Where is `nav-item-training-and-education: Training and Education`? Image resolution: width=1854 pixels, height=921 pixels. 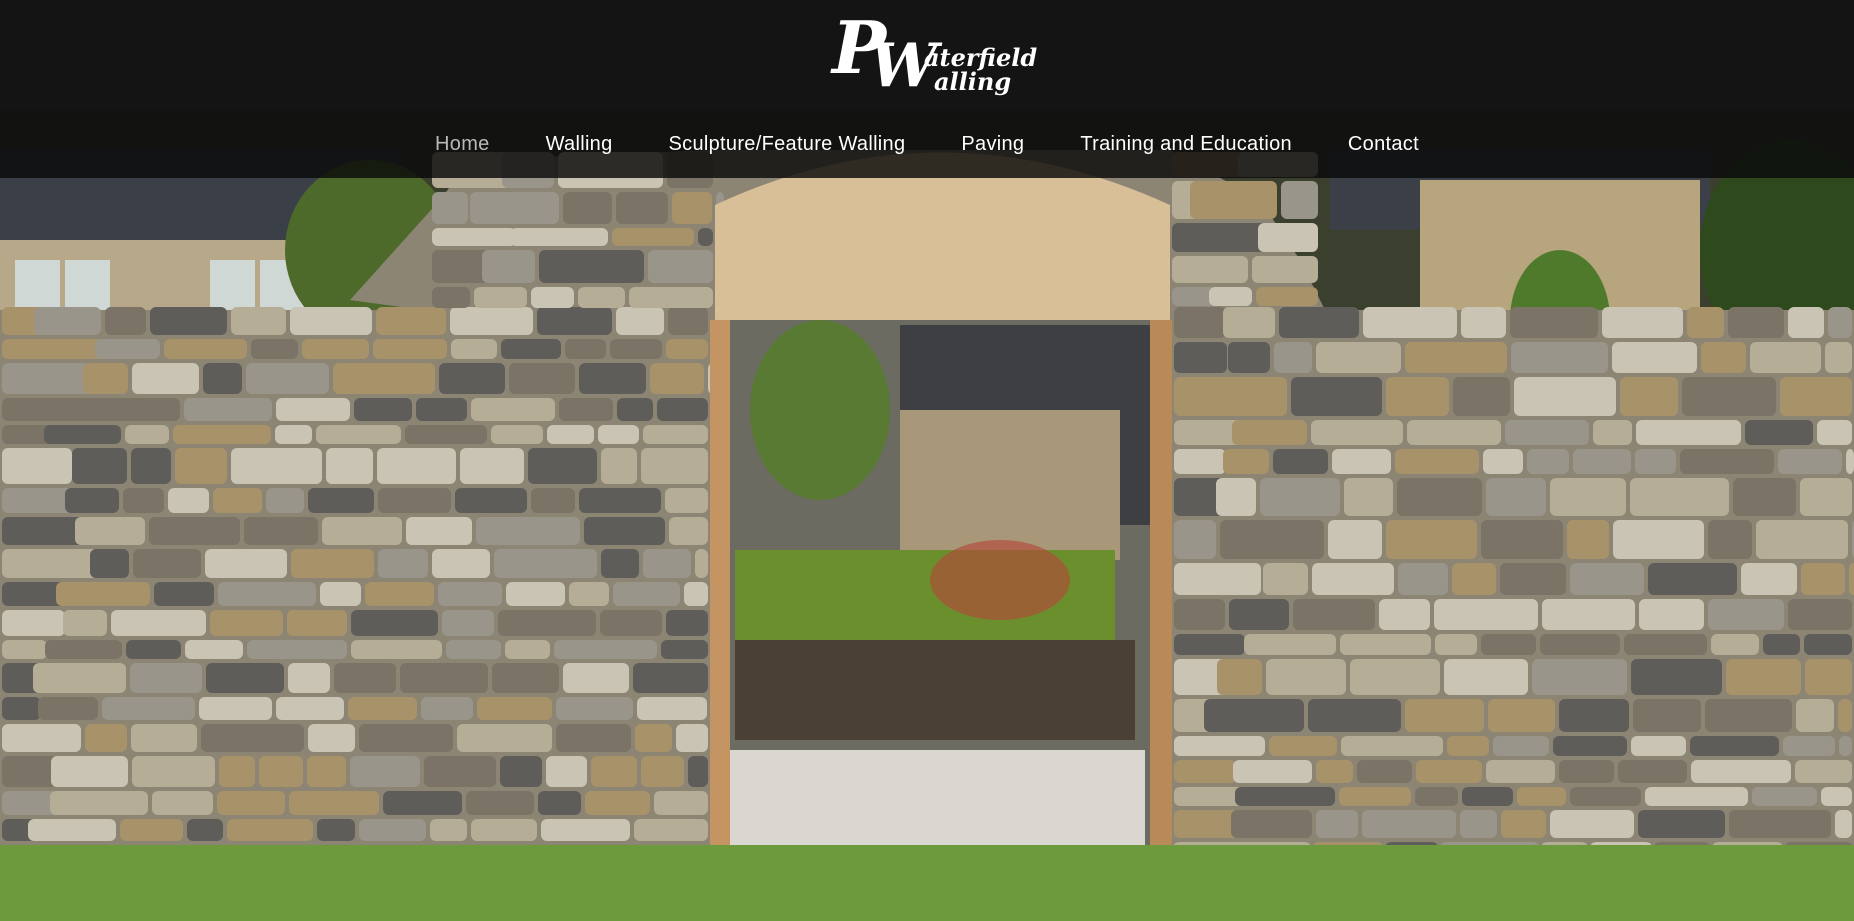 nav-item-training-and-education: Training and Education is located at coordinates (1186, 144).